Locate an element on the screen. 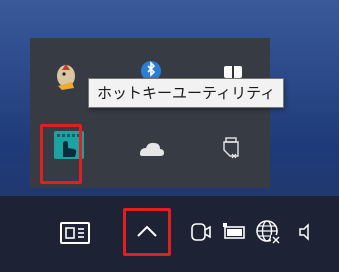  hotkey-utility-tooltip: ホットキーユーティリティ is located at coordinates (186, 93).